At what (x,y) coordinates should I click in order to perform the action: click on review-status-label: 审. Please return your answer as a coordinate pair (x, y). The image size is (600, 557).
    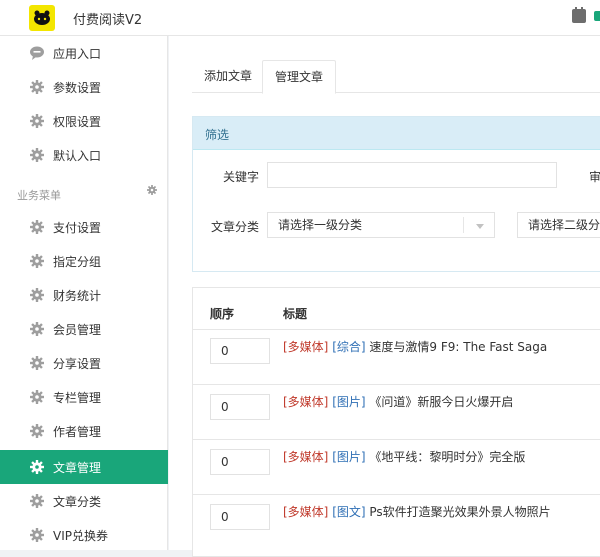
    Looking at the image, I should click on (594, 177).